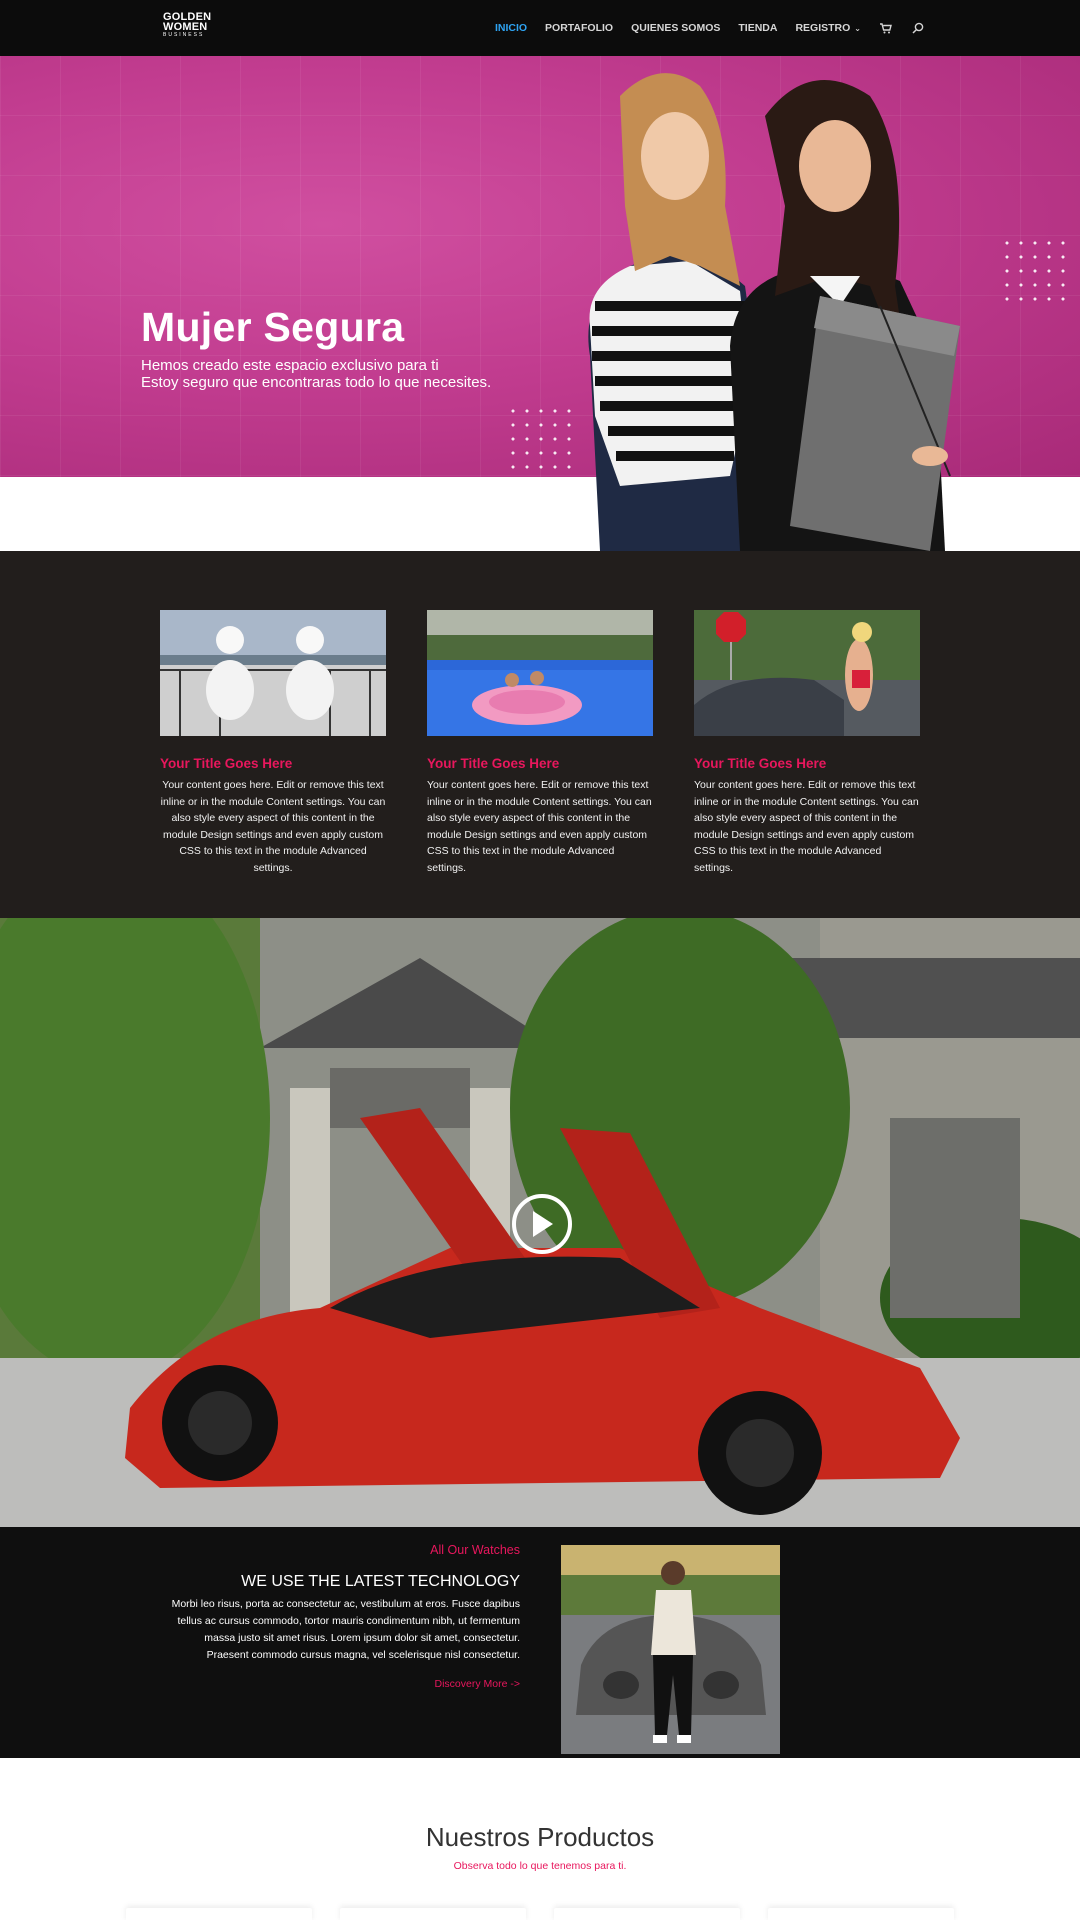 Image resolution: width=1080 pixels, height=1920 pixels. I want to click on menu-item-registro: REGISTRO ⌄, so click(828, 28).